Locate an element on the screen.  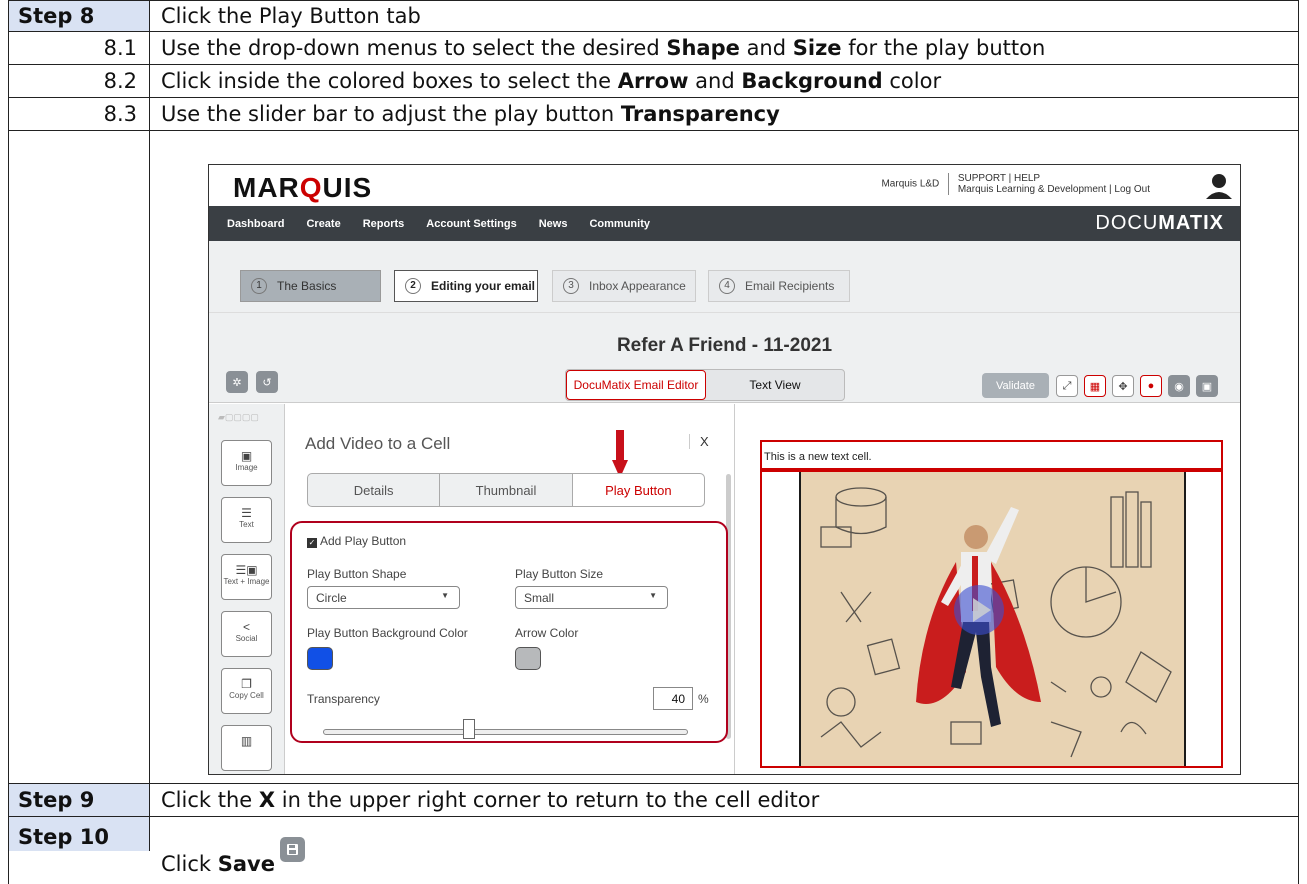
expand-icon: ⤢ is located at coordinates (1067, 386).